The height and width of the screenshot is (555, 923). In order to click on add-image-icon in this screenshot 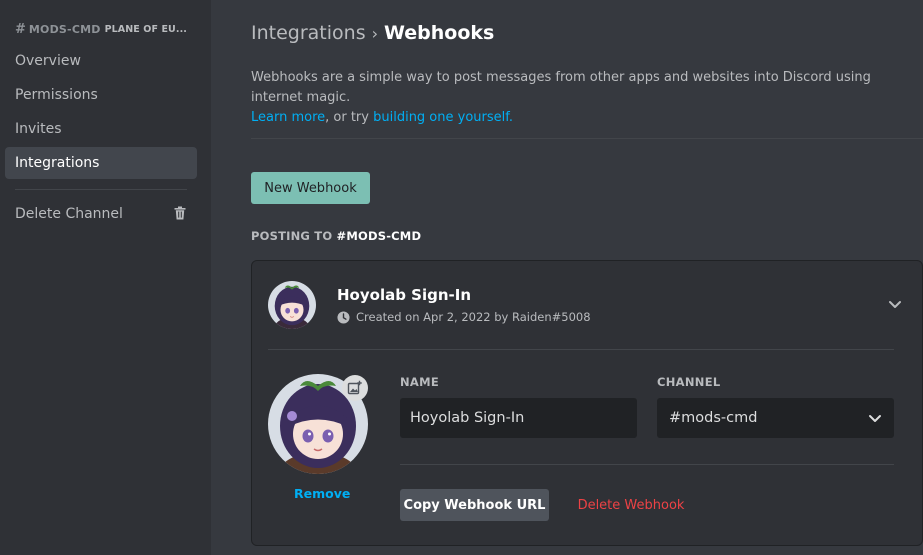, I will do `click(354, 387)`.